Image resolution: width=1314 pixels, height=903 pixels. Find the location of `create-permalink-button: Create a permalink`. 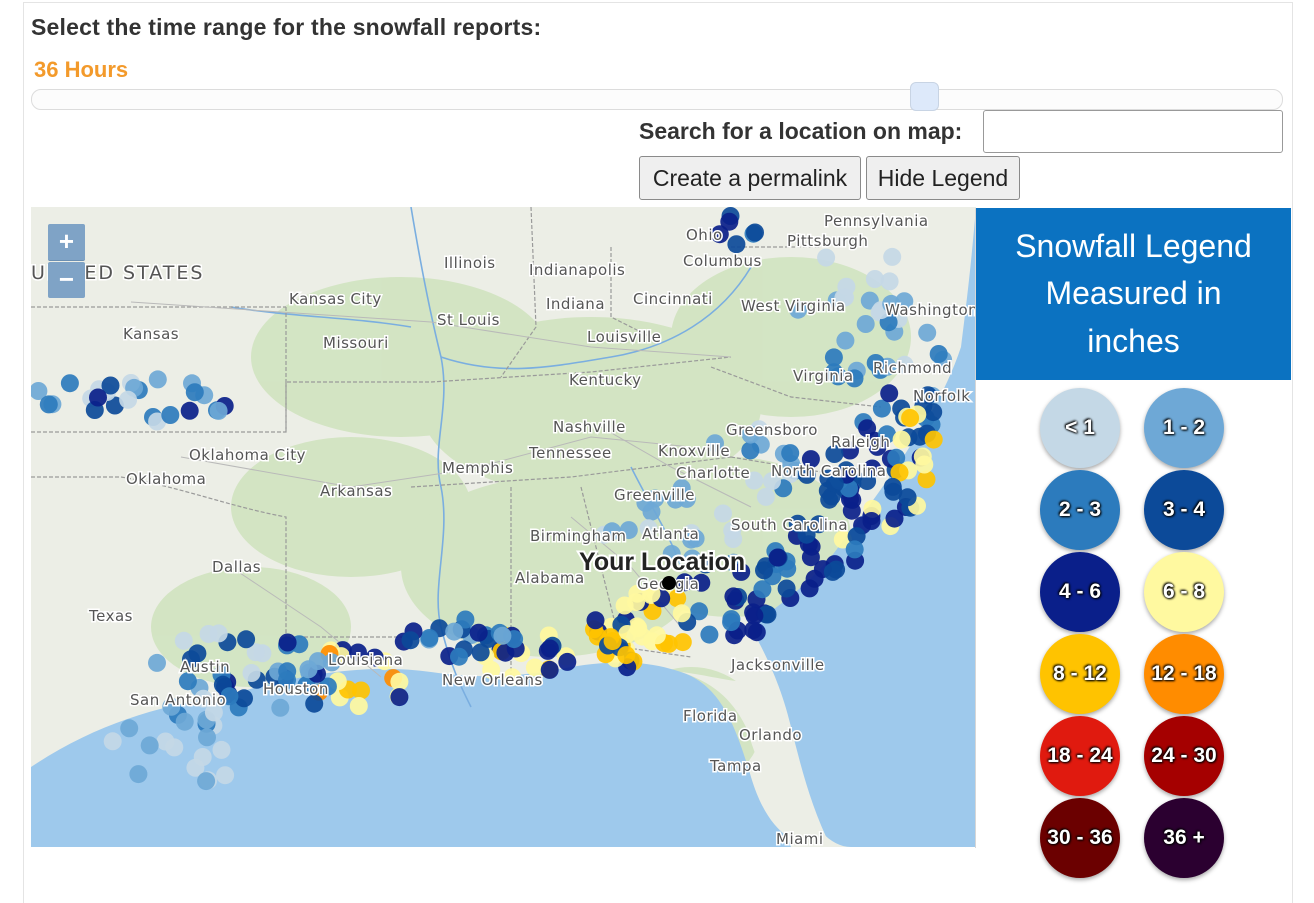

create-permalink-button: Create a permalink is located at coordinates (750, 178).